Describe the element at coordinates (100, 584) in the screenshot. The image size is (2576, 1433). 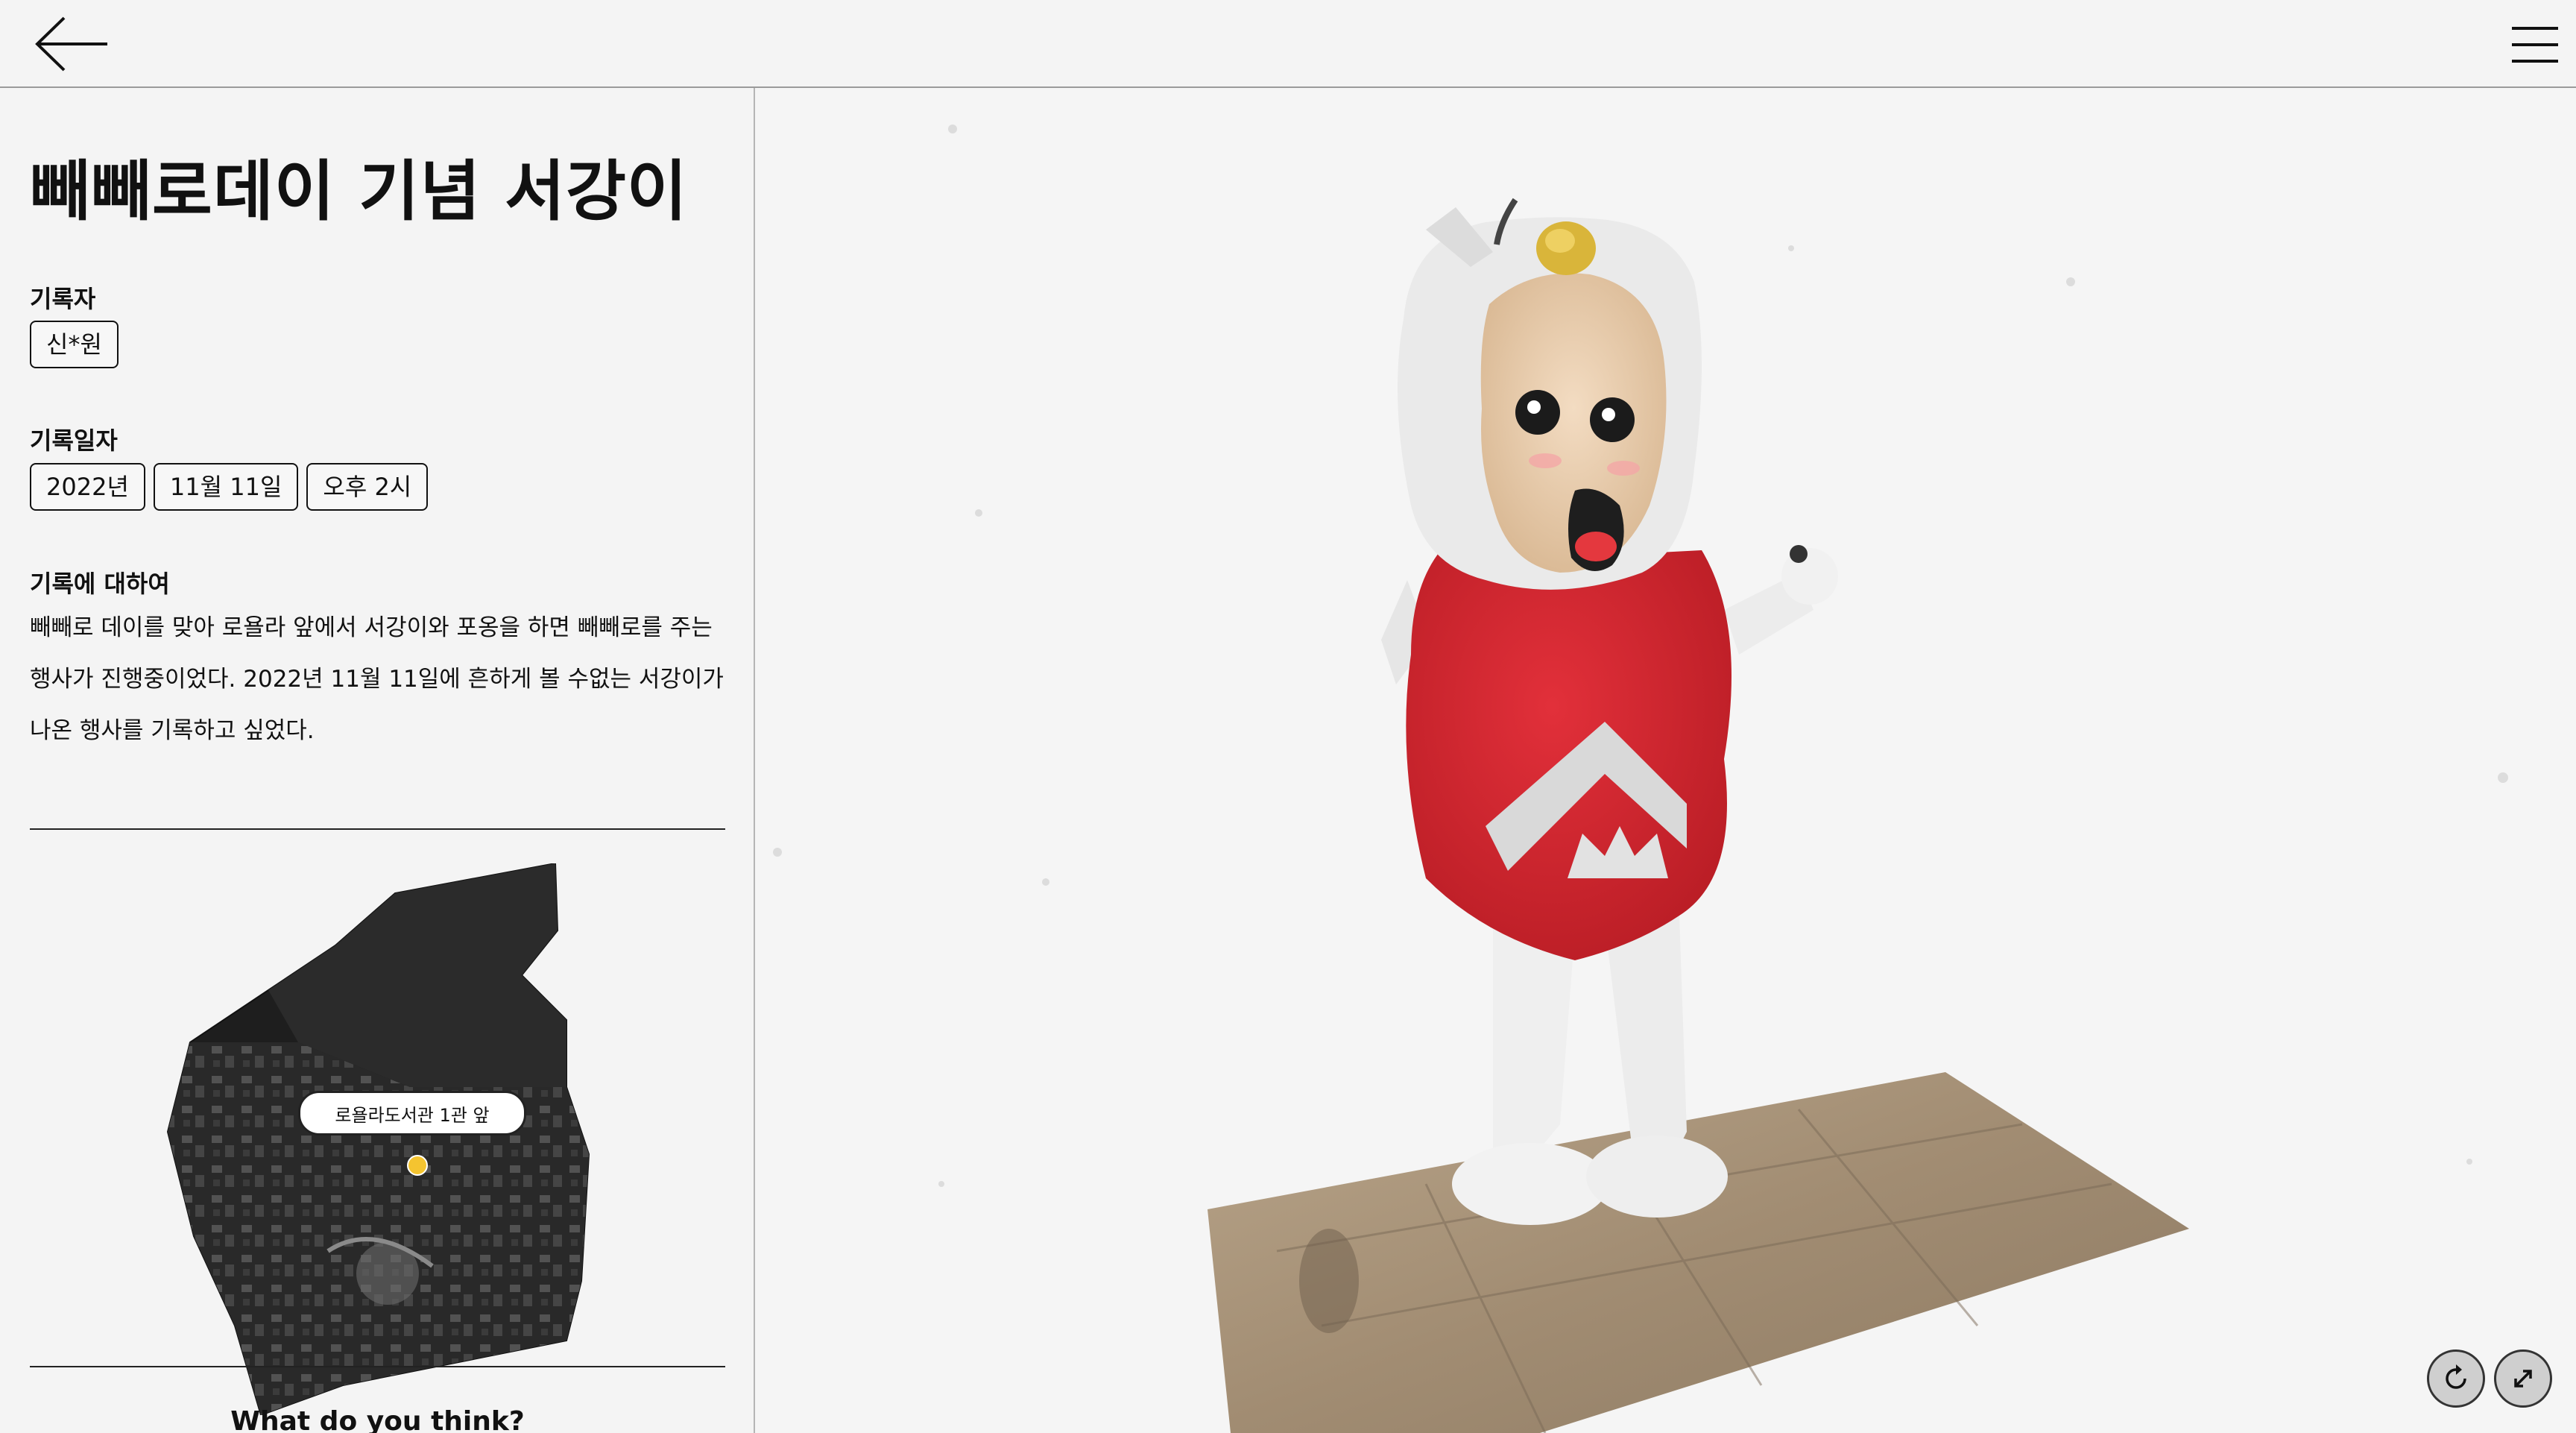
I see `about-label: 기록에 대하여` at that location.